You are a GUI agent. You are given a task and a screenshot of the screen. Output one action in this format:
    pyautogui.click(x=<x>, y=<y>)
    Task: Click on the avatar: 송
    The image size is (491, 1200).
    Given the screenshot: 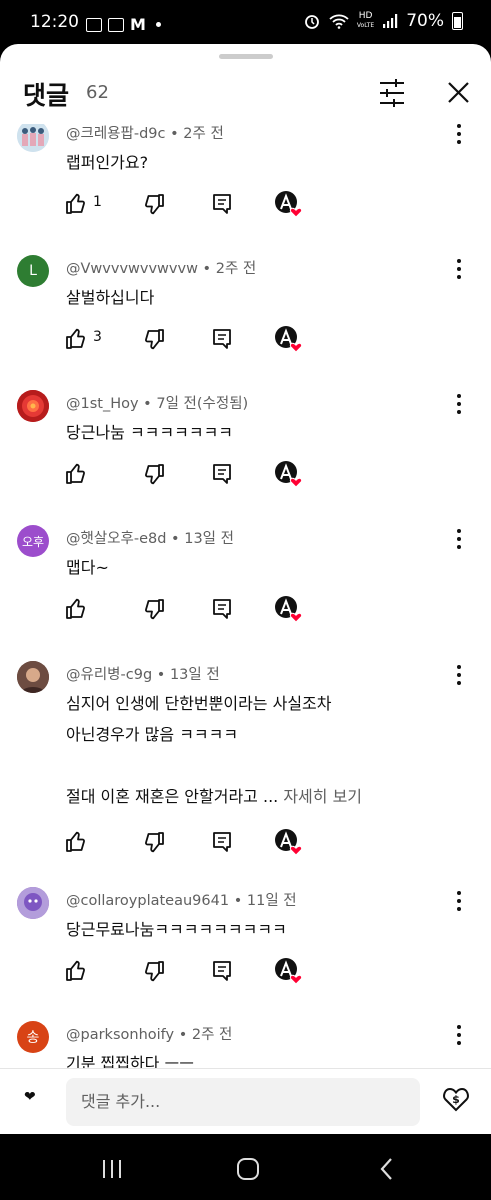 What is the action you would take?
    pyautogui.click(x=33, y=1037)
    